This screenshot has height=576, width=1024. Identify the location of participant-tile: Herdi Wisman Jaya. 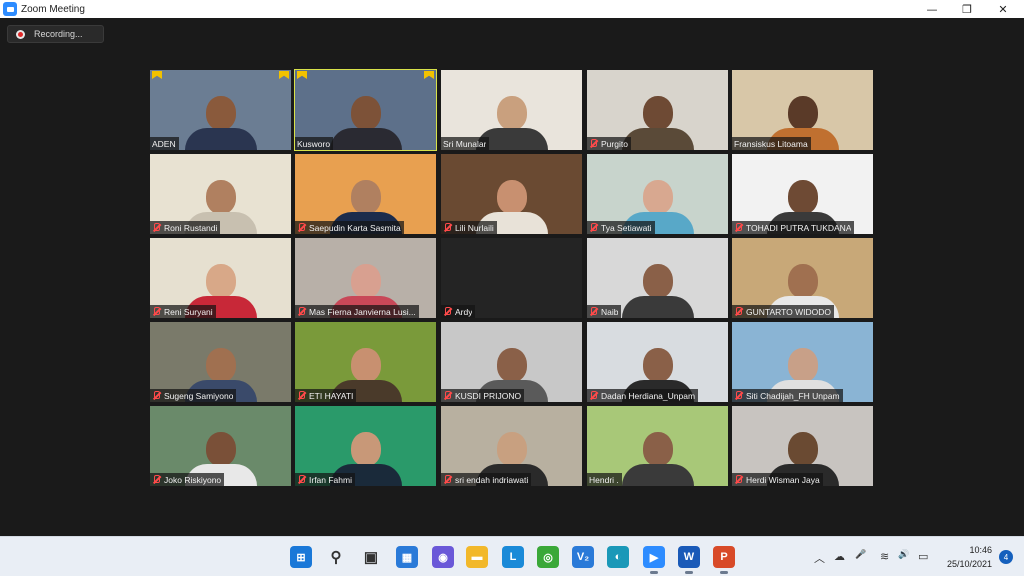
(802, 446).